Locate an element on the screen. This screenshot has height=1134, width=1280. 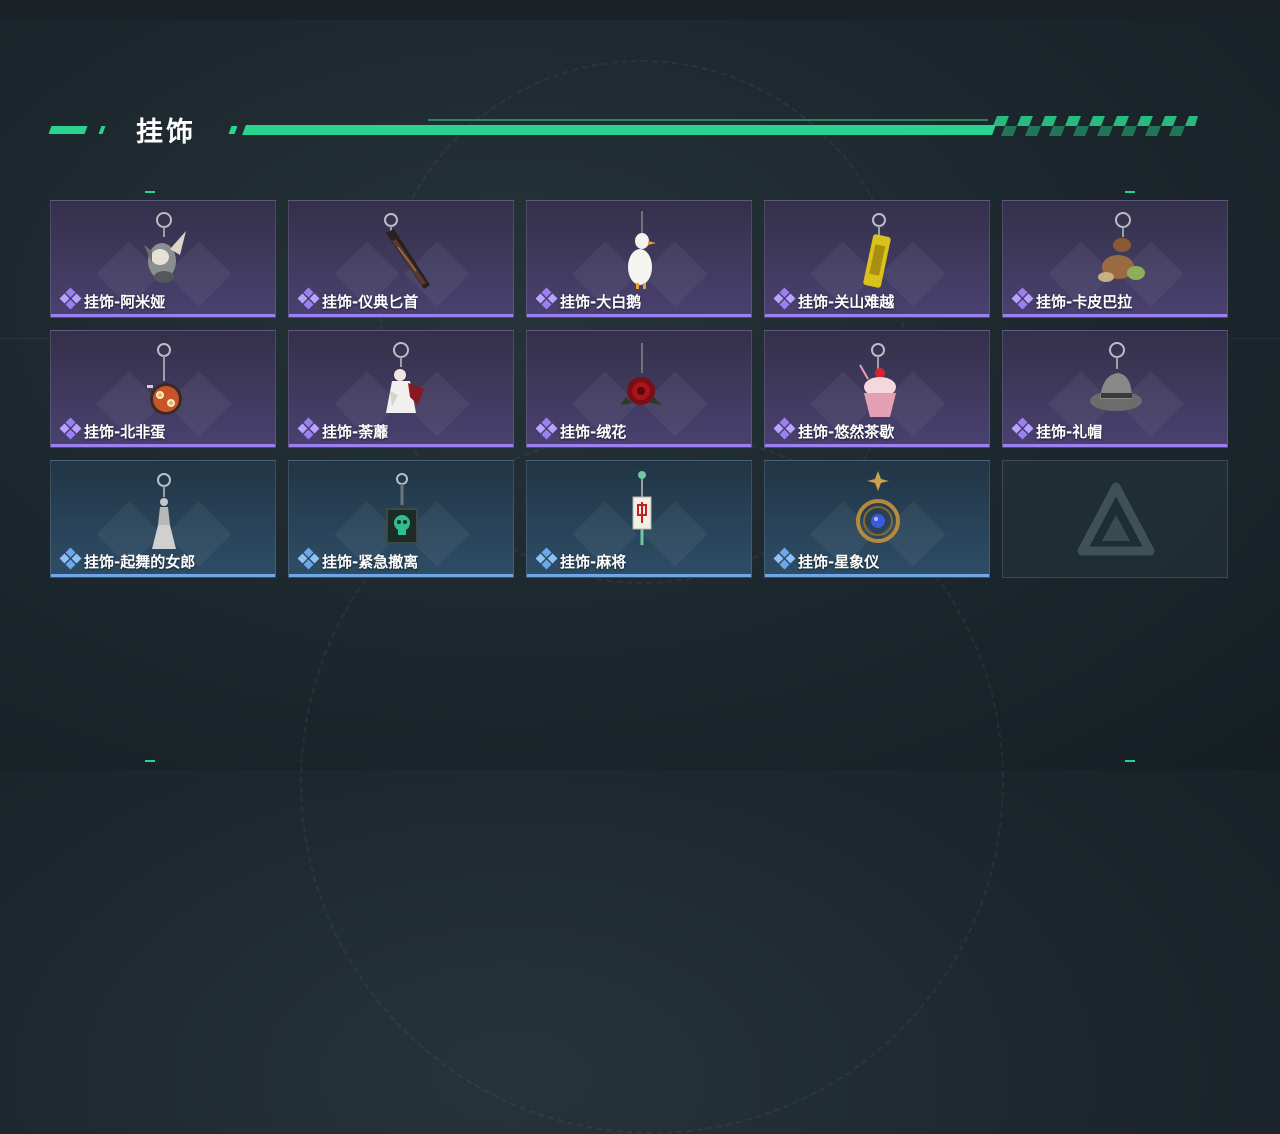
capybara-charm-icon is located at coordinates (1121, 247).